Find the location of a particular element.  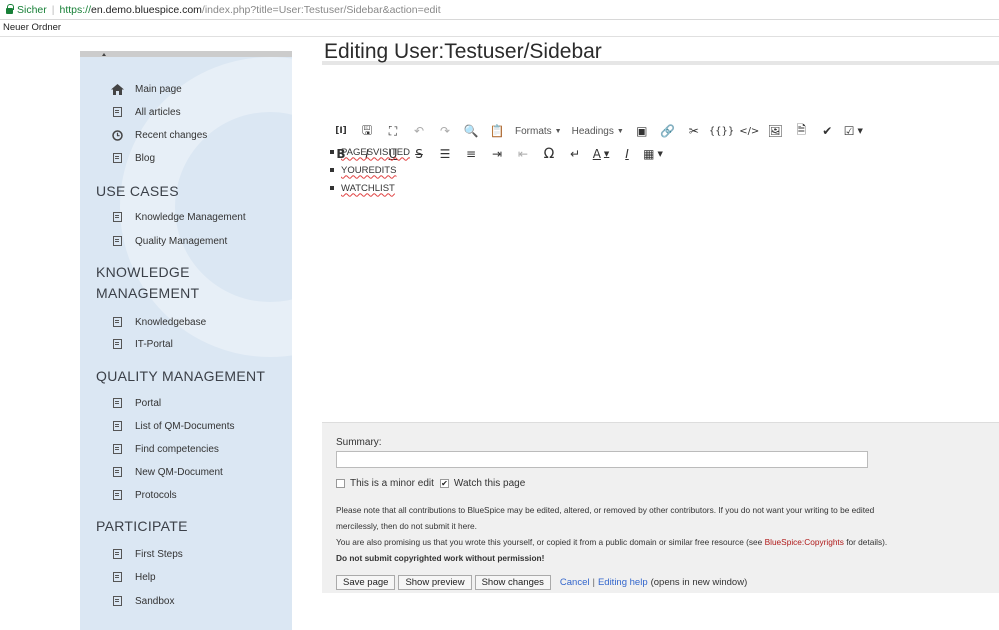

watch-page-label: Watch this page is located at coordinates (489, 483).